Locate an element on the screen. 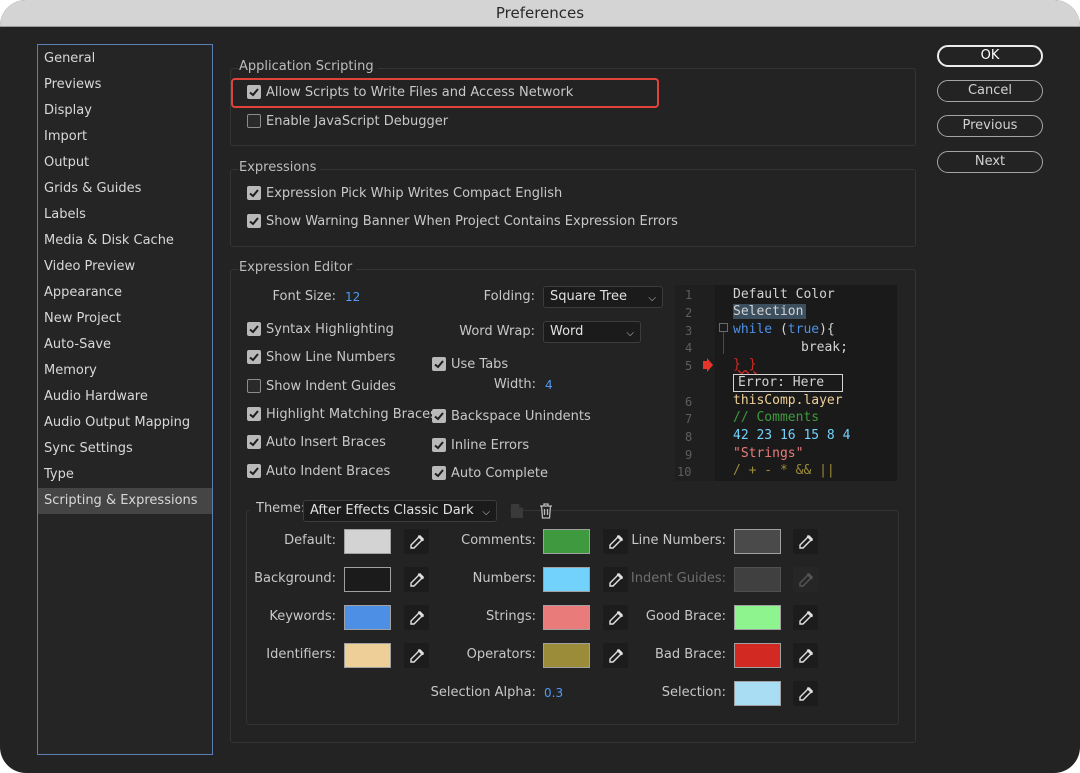 The width and height of the screenshot is (1080, 773). line-numbers-color-swatch is located at coordinates (757, 541).